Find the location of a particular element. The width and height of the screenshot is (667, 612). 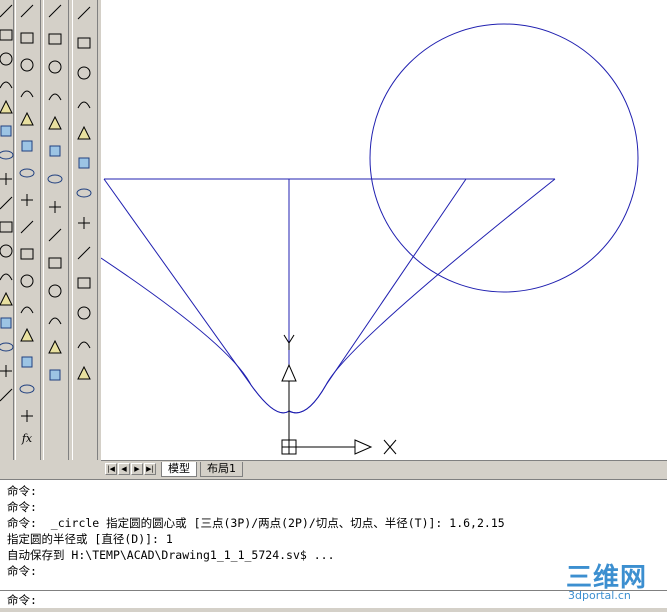

solids-toolbar is located at coordinates (56, 230).